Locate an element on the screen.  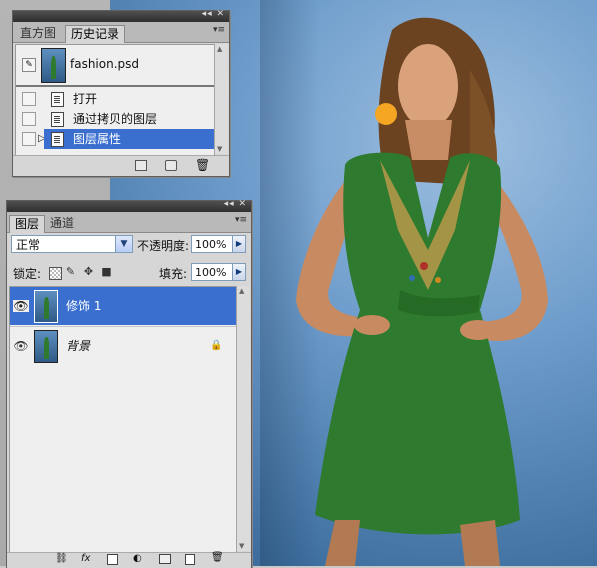
history-snapshot: ✎ fashion.psd is located at coordinates (115, 65).